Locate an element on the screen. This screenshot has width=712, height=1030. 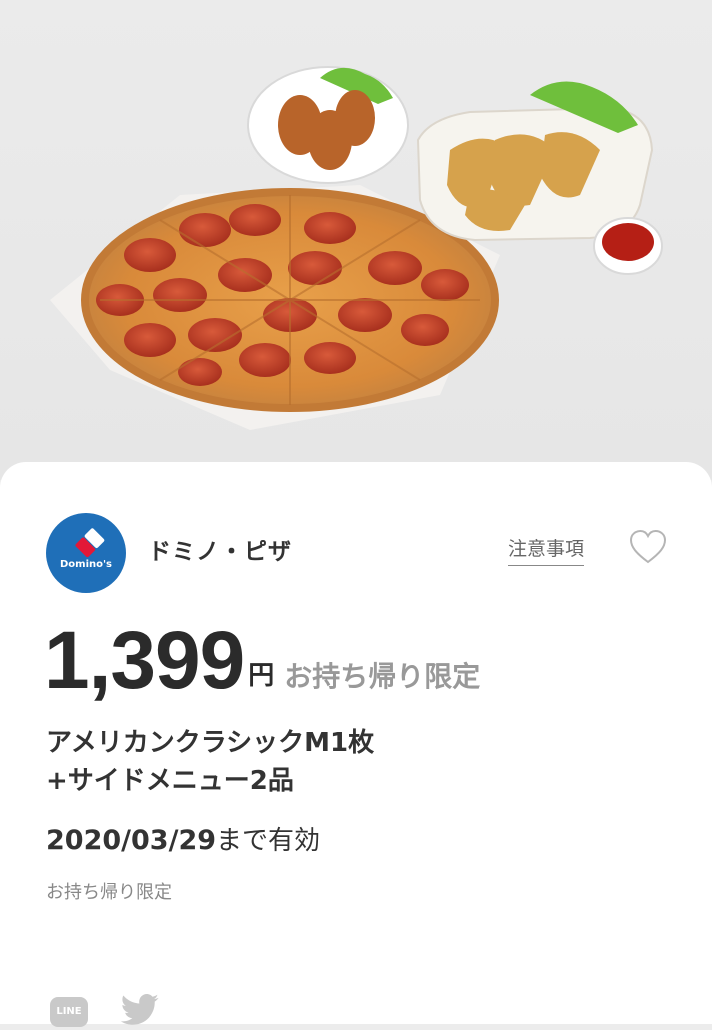
title-line-2: +サイドメニュー2品 is located at coordinates (170, 781).